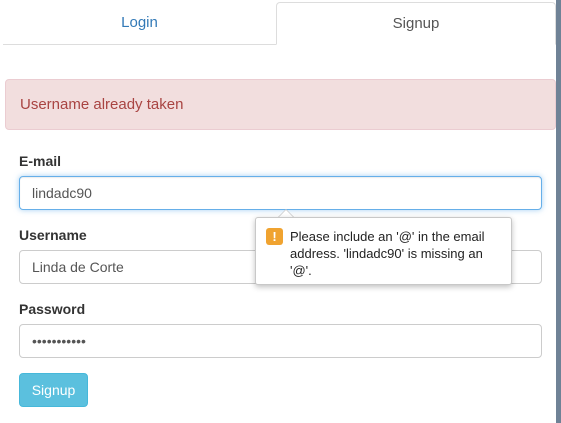 The image size is (561, 423). What do you see at coordinates (280, 341) in the screenshot?
I see `password-field` at bounding box center [280, 341].